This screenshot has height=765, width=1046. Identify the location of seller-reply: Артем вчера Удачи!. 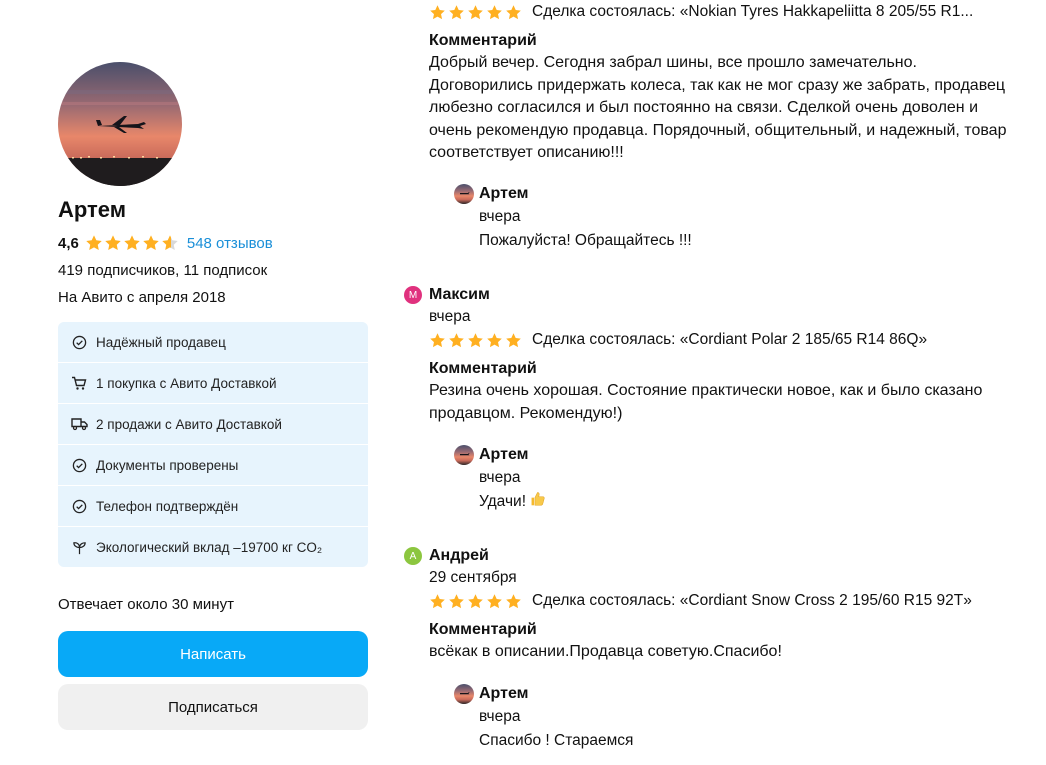
(734, 479).